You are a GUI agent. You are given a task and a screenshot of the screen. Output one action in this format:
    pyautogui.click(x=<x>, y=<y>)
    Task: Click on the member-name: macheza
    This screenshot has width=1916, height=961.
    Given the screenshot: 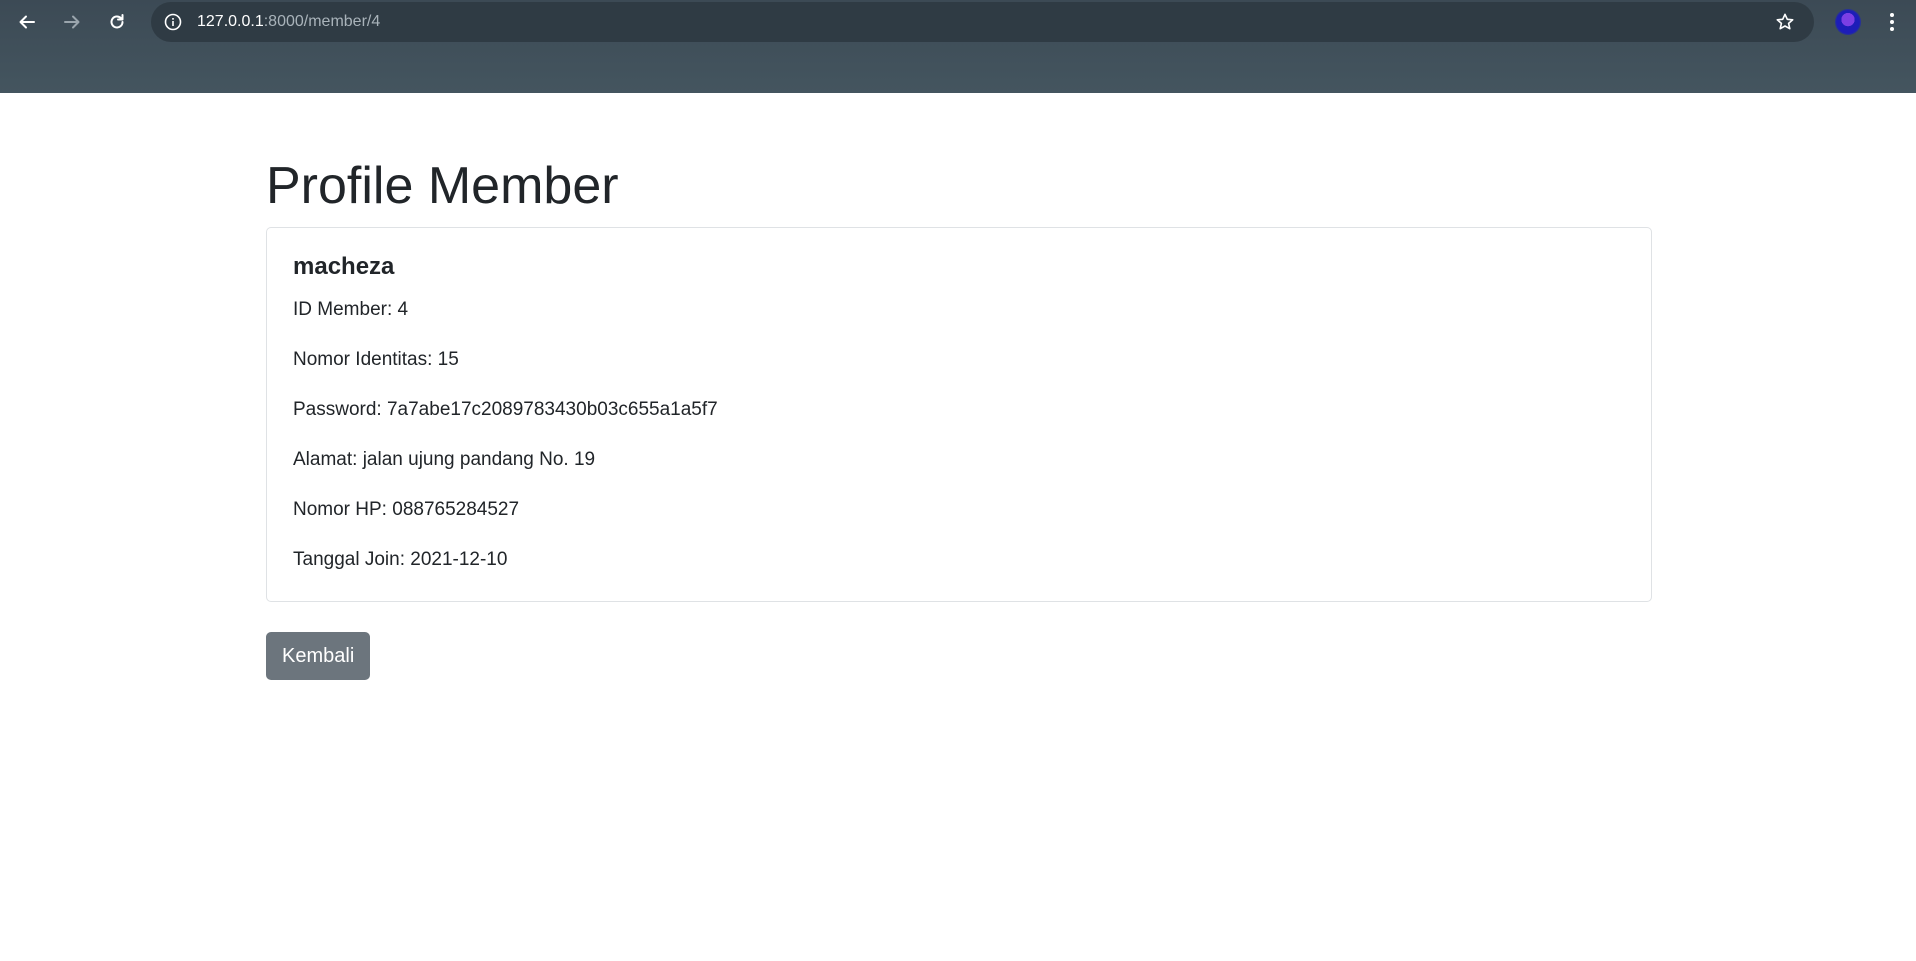 What is the action you would take?
    pyautogui.click(x=344, y=266)
    